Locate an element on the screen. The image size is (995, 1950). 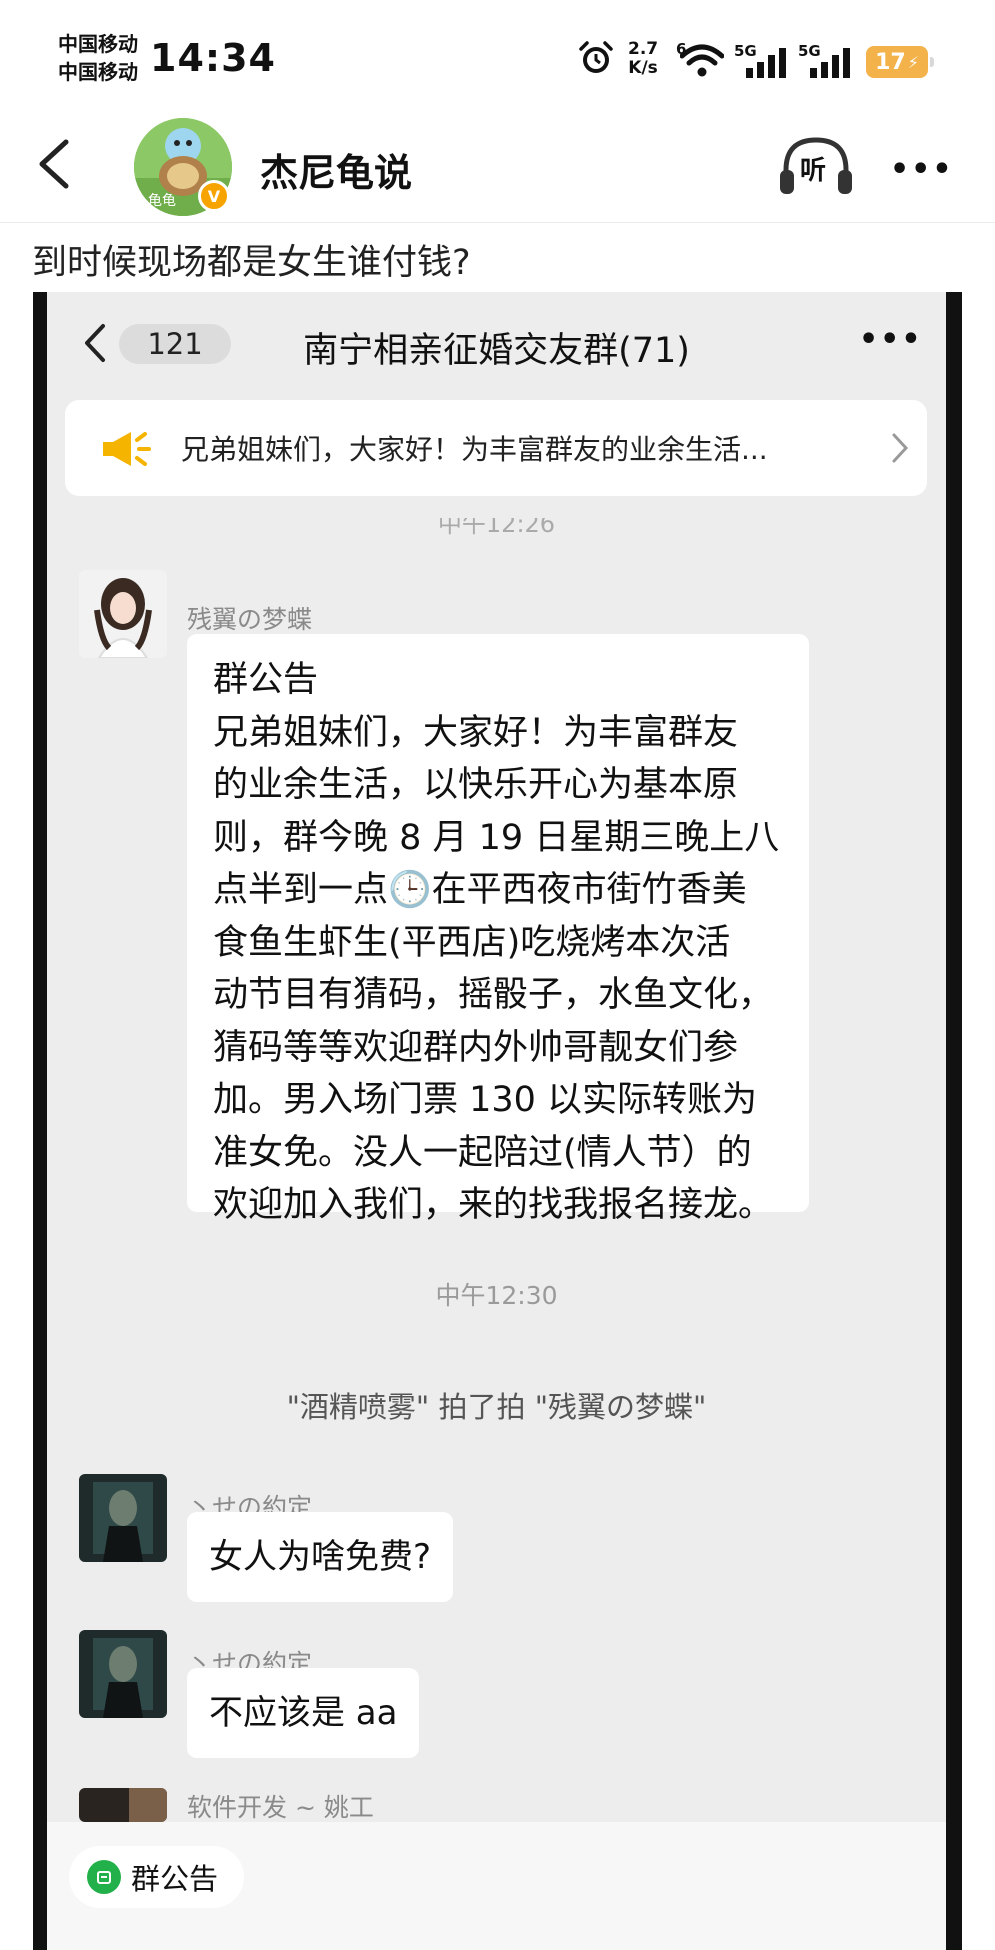
battery-icon: 17 ⚡ is located at coordinates (900, 62).